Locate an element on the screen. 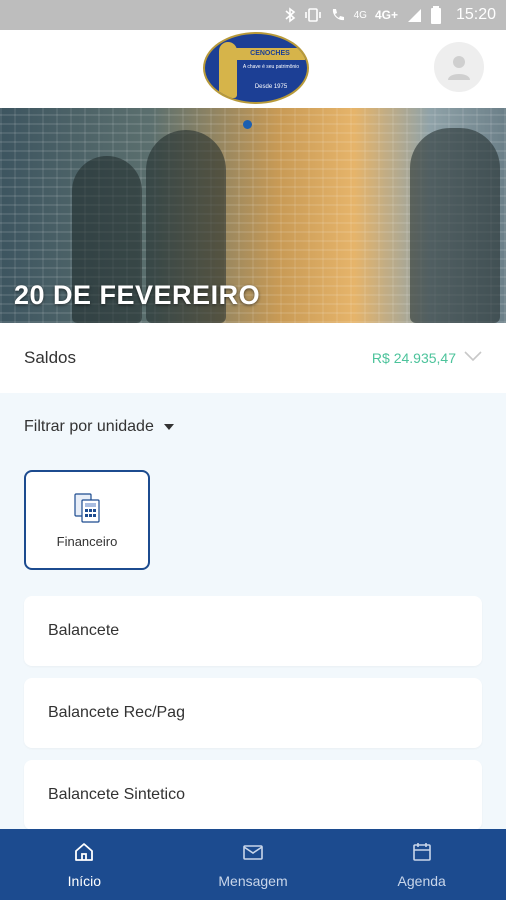  chevron-down-icon is located at coordinates (473, 358).